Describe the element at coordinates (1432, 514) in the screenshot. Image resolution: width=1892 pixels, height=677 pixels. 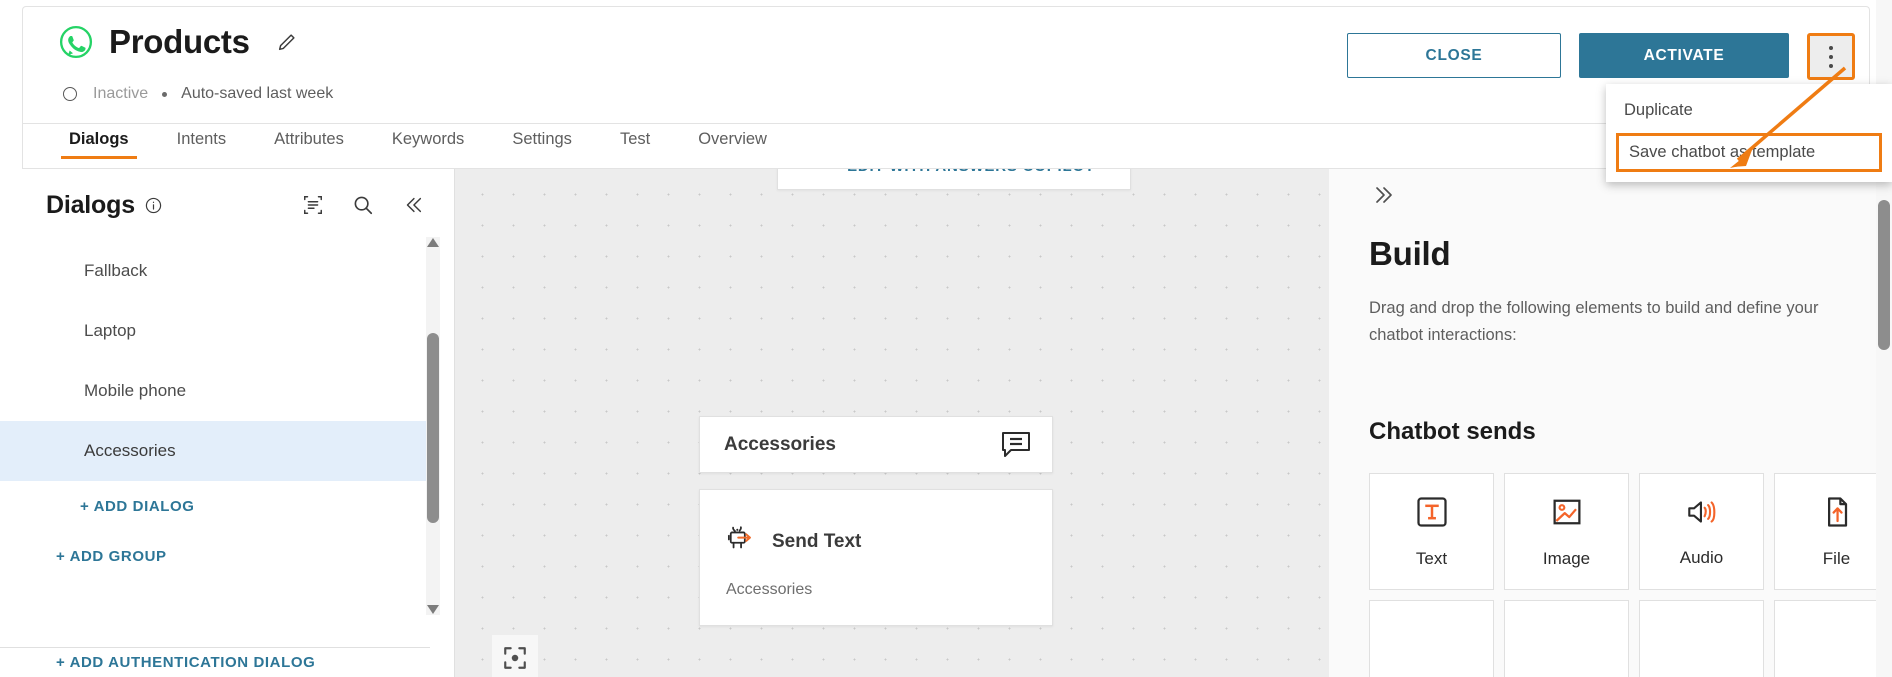
I see `text-box-icon` at that location.